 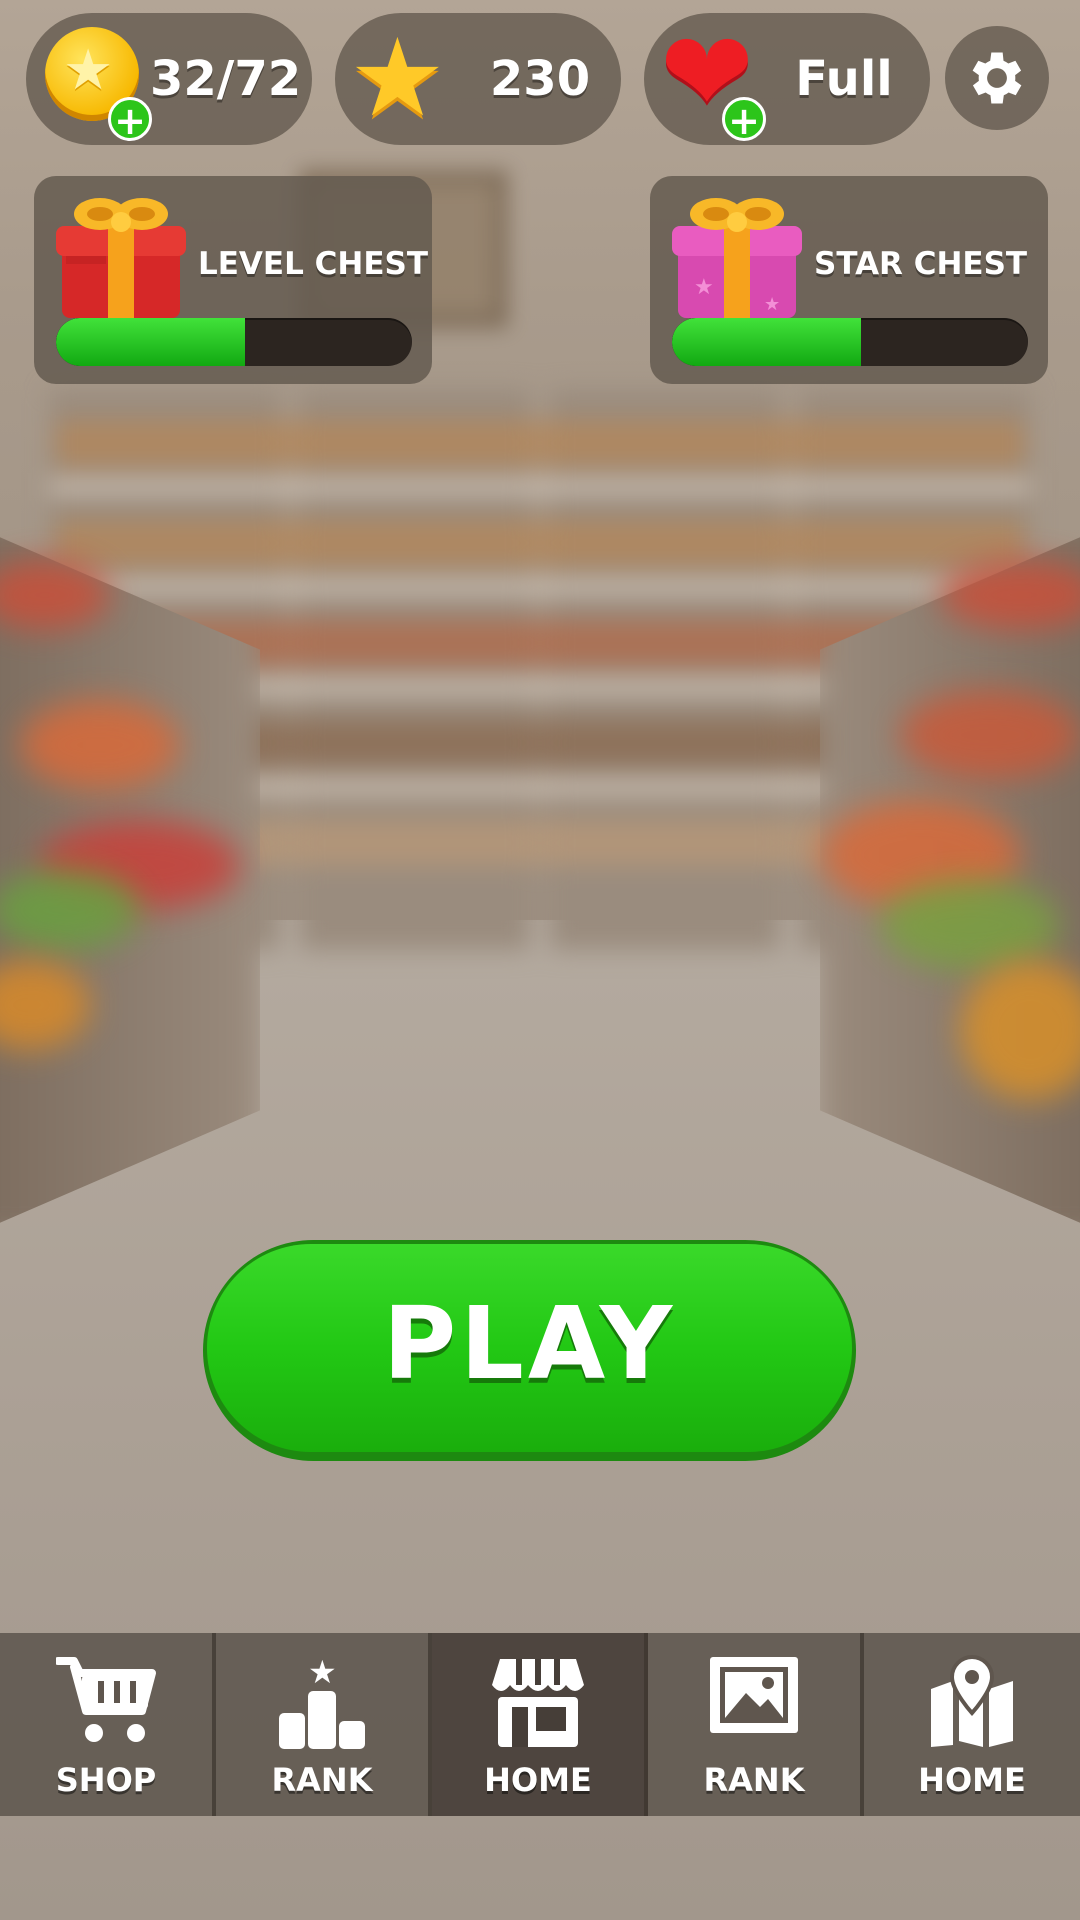 I want to click on nav-item-rank: ★ RANK, so click(x=324, y=1724).